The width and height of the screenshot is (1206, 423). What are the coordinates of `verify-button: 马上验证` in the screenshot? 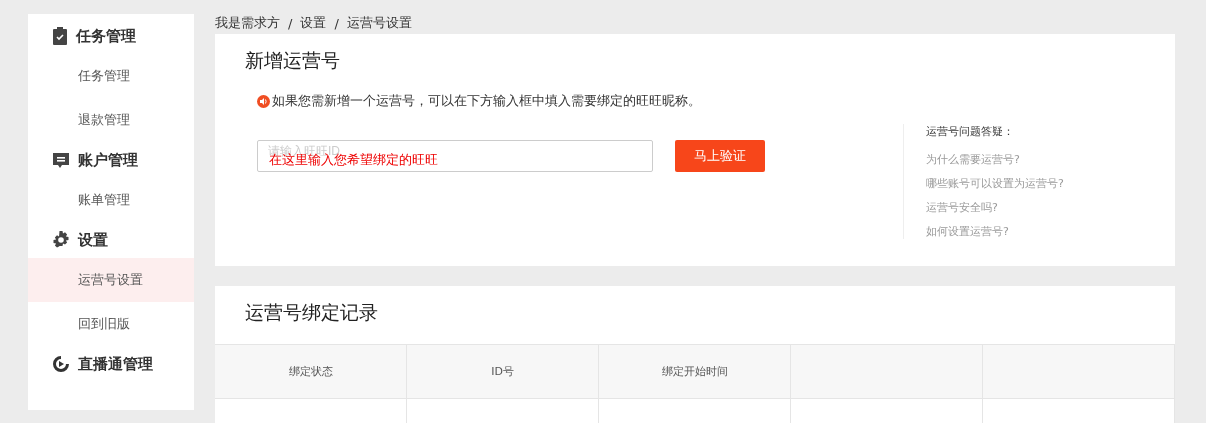 It's located at (720, 156).